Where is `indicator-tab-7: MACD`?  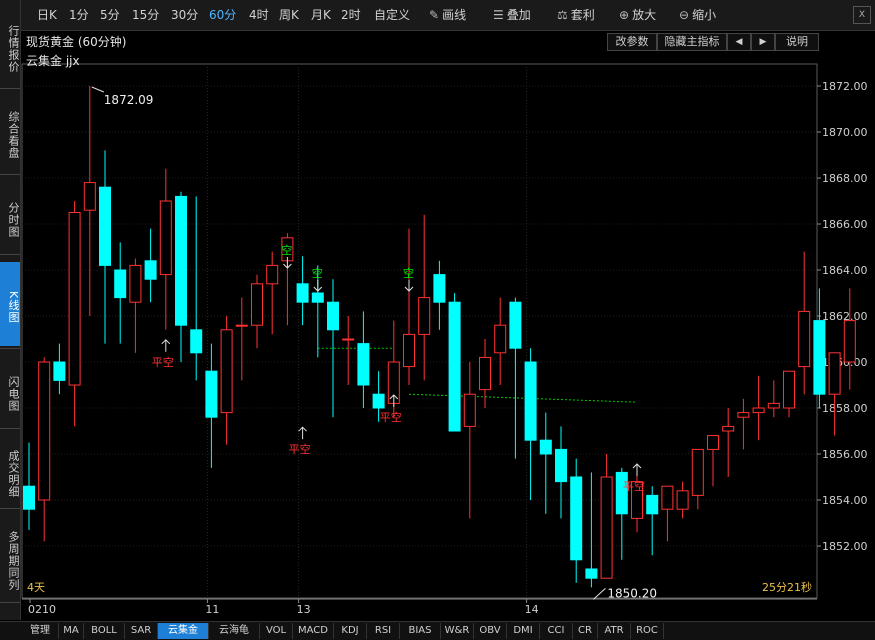
indicator-tab-7: MACD is located at coordinates (313, 631).